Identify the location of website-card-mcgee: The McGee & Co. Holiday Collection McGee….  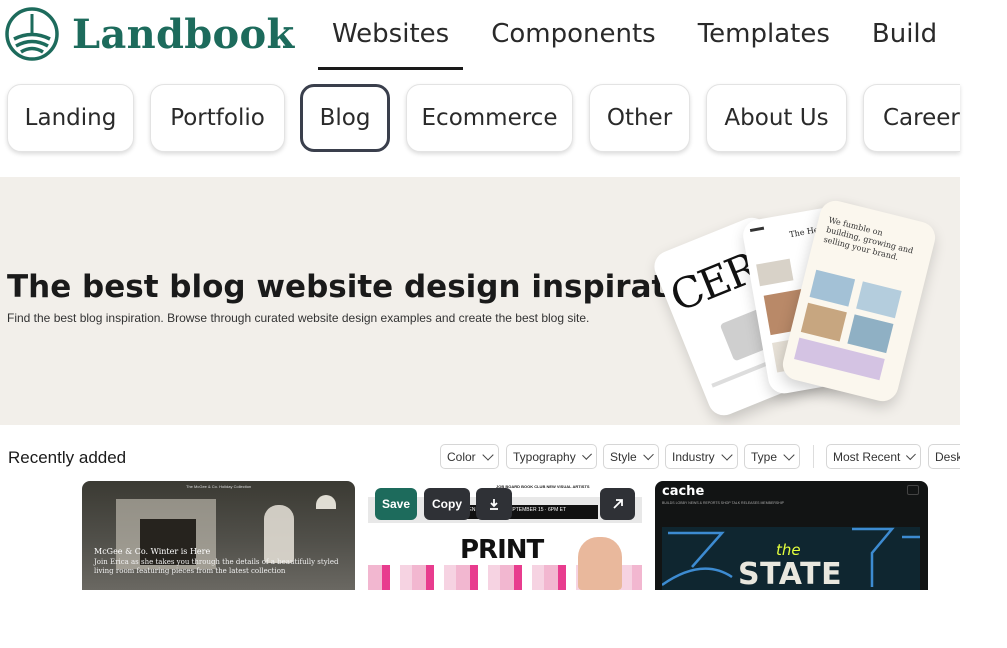
(218, 535).